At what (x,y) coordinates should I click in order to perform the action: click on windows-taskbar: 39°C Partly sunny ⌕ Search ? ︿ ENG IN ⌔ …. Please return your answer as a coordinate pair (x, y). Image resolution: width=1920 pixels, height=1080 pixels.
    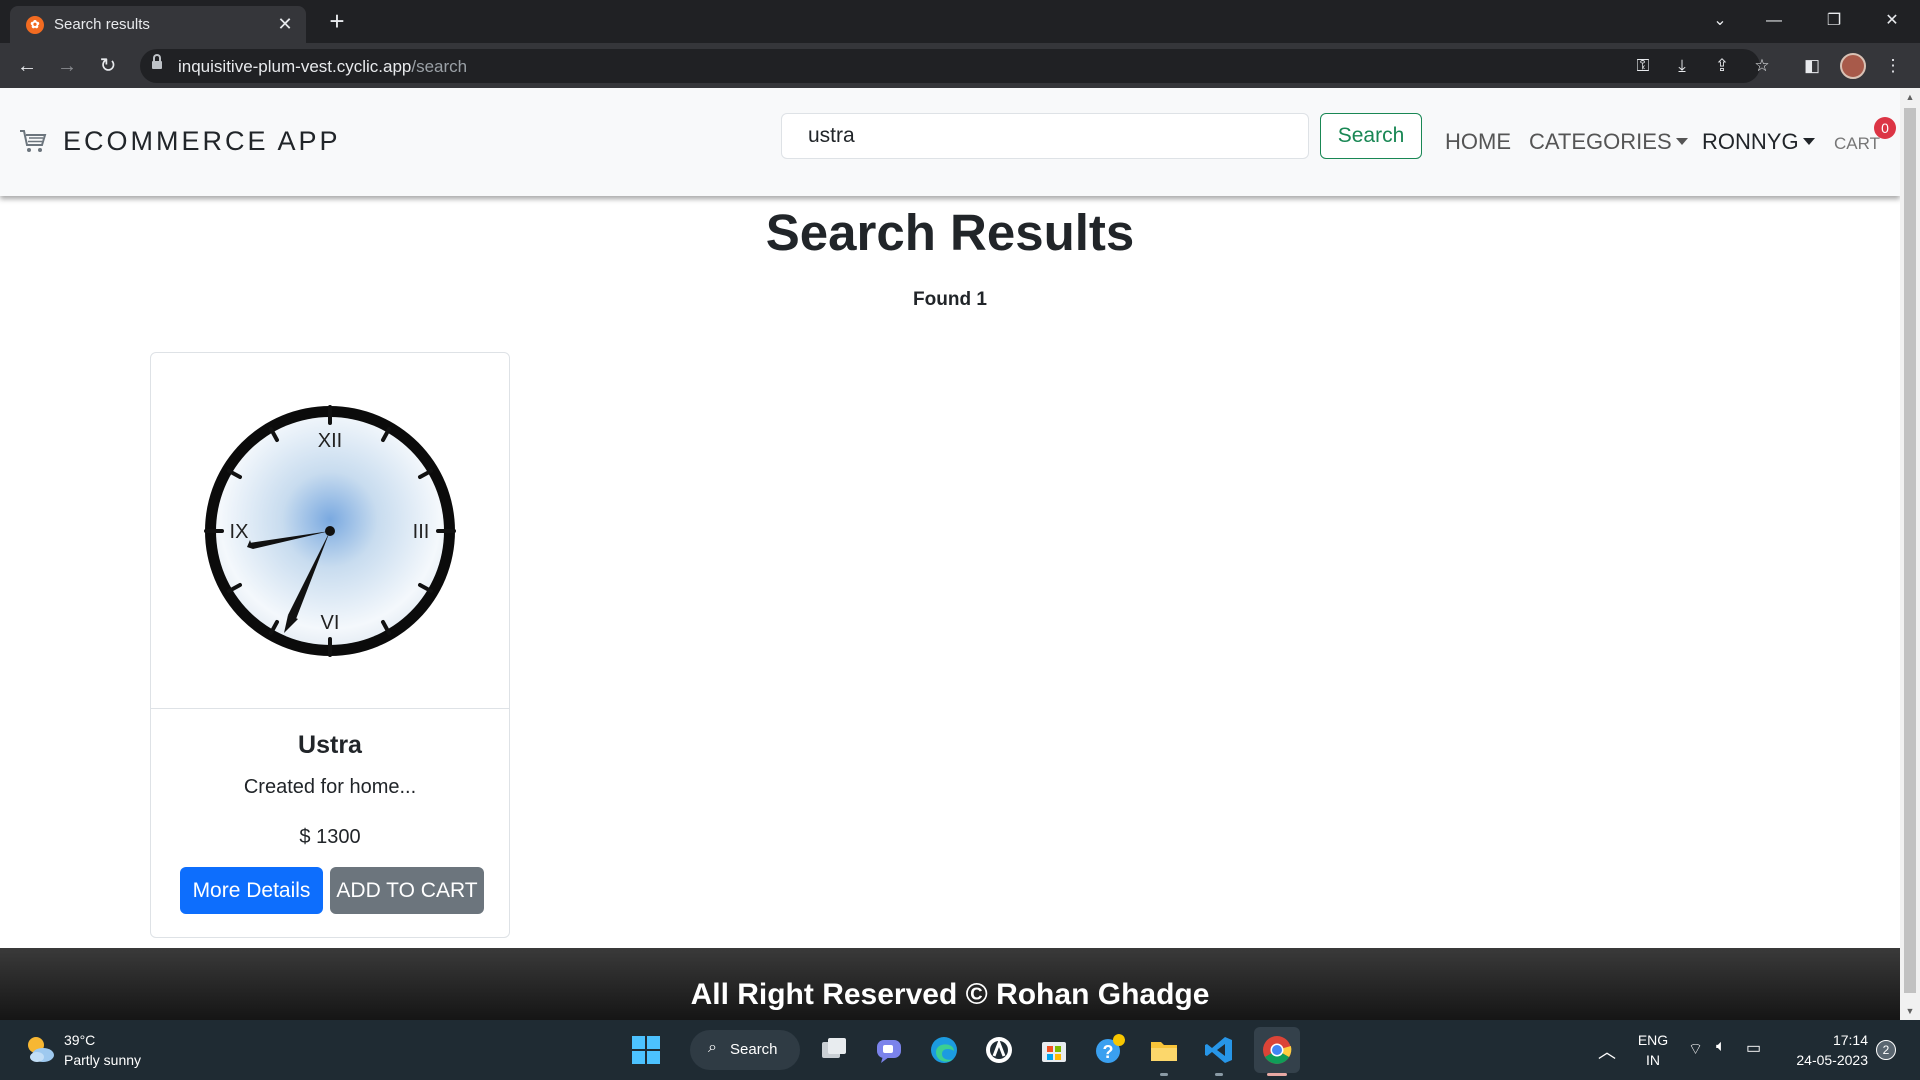
    Looking at the image, I should click on (960, 1050).